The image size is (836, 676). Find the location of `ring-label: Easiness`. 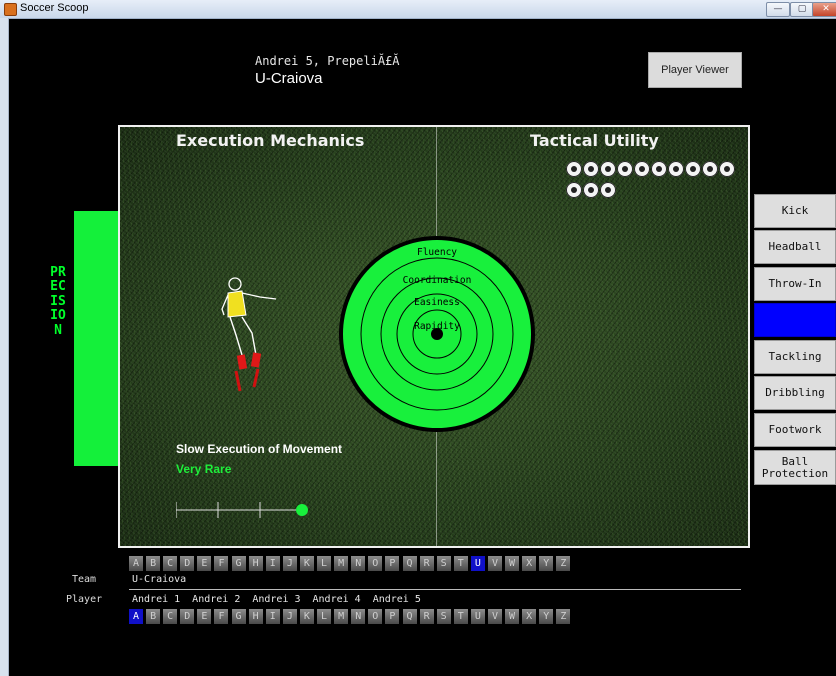

ring-label: Easiness is located at coordinates (437, 302).